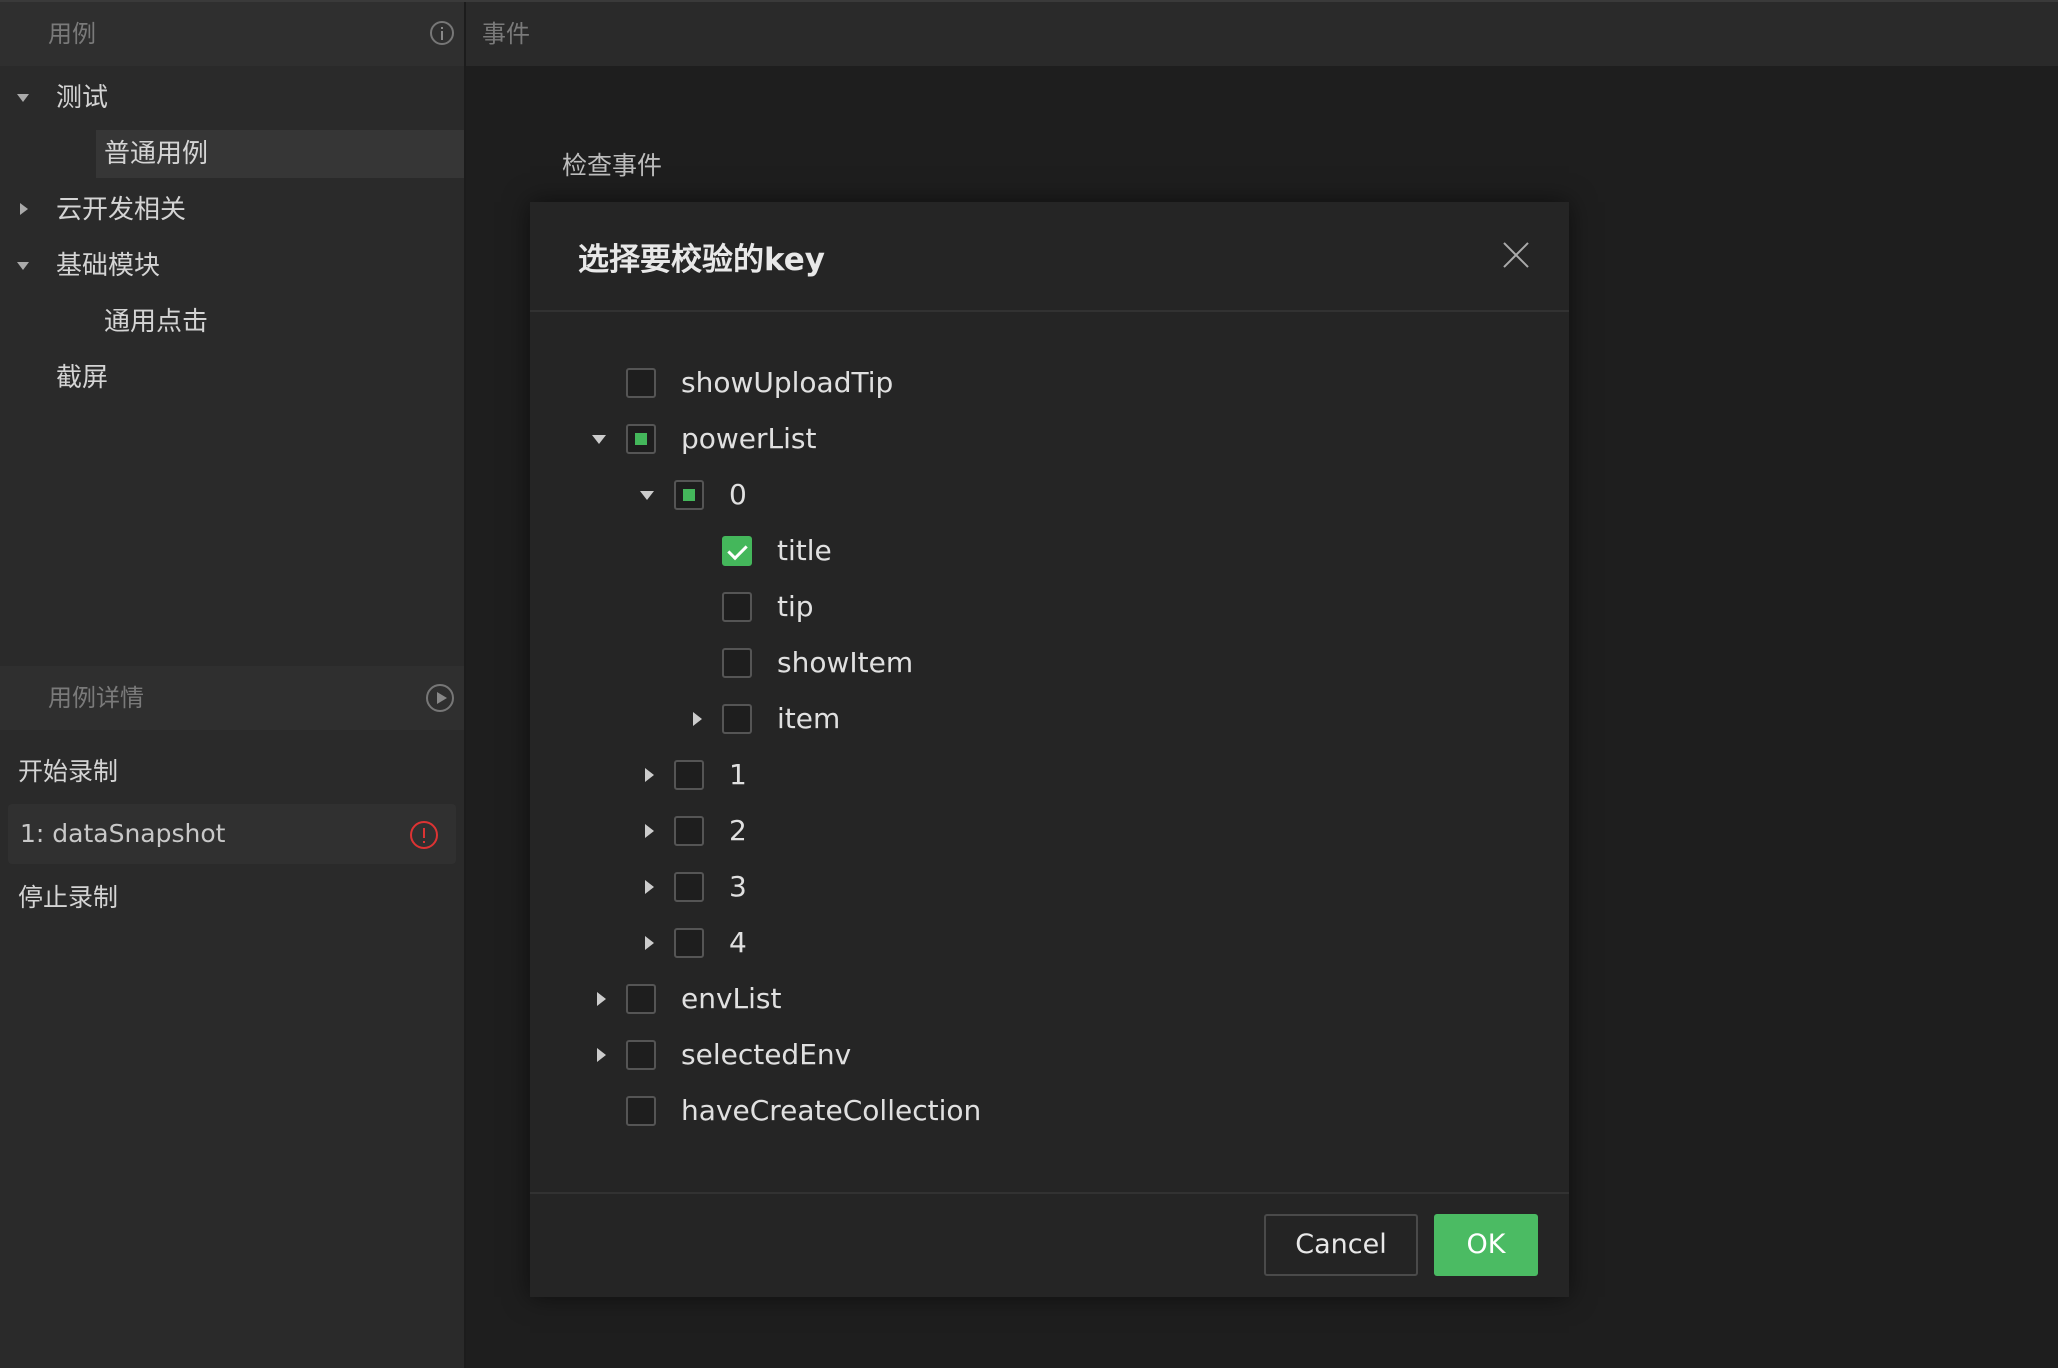  What do you see at coordinates (804, 550) in the screenshot?
I see `key-label: title` at bounding box center [804, 550].